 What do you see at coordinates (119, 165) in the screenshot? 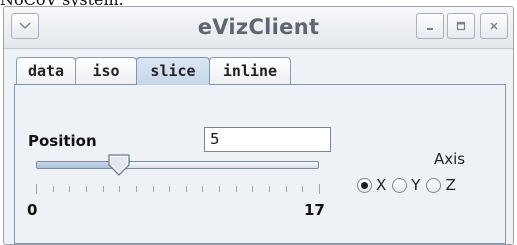
I see `position-slider-thumb` at bounding box center [119, 165].